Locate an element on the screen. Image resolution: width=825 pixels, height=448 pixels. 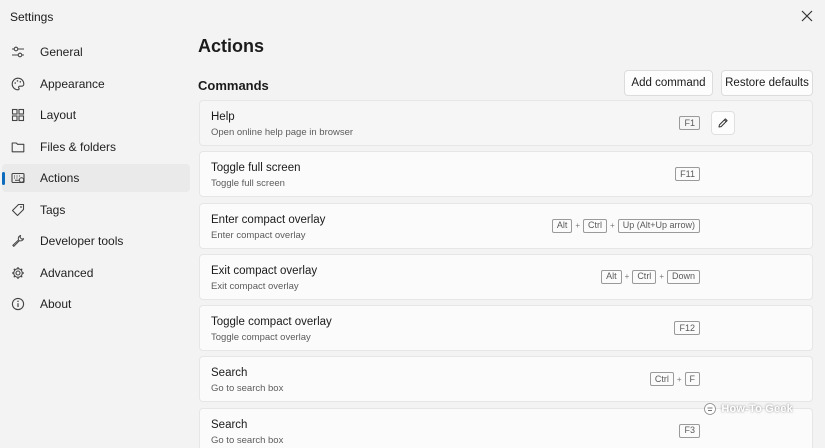
window-title: Settings is located at coordinates (32, 17).